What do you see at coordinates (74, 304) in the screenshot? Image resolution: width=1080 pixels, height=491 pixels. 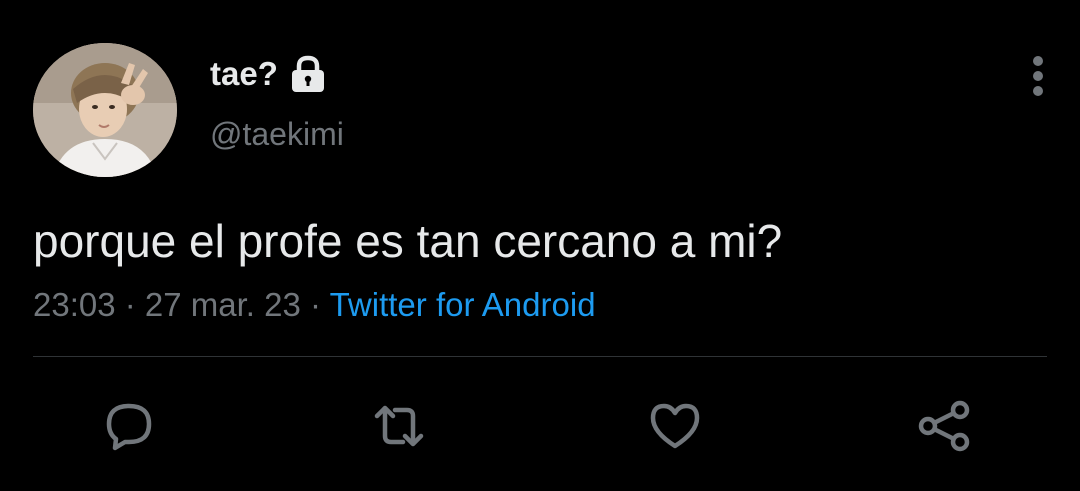 I see `tweet-time: 23:03` at bounding box center [74, 304].